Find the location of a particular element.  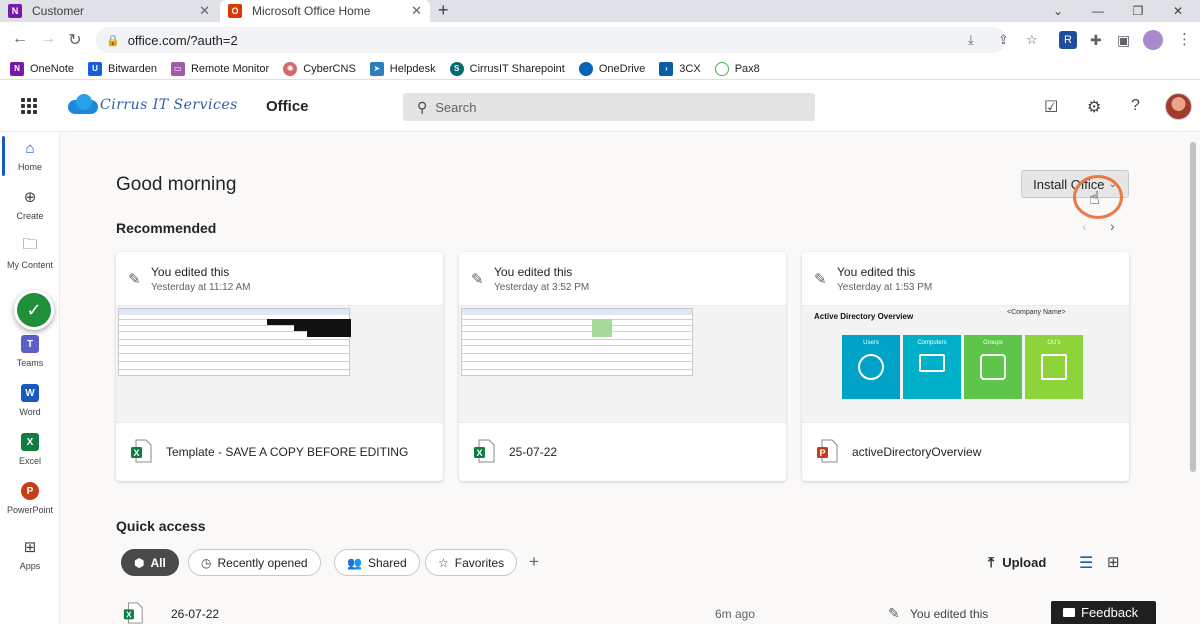

upload-button: ⤒ Upload is located at coordinates (1017, 562).